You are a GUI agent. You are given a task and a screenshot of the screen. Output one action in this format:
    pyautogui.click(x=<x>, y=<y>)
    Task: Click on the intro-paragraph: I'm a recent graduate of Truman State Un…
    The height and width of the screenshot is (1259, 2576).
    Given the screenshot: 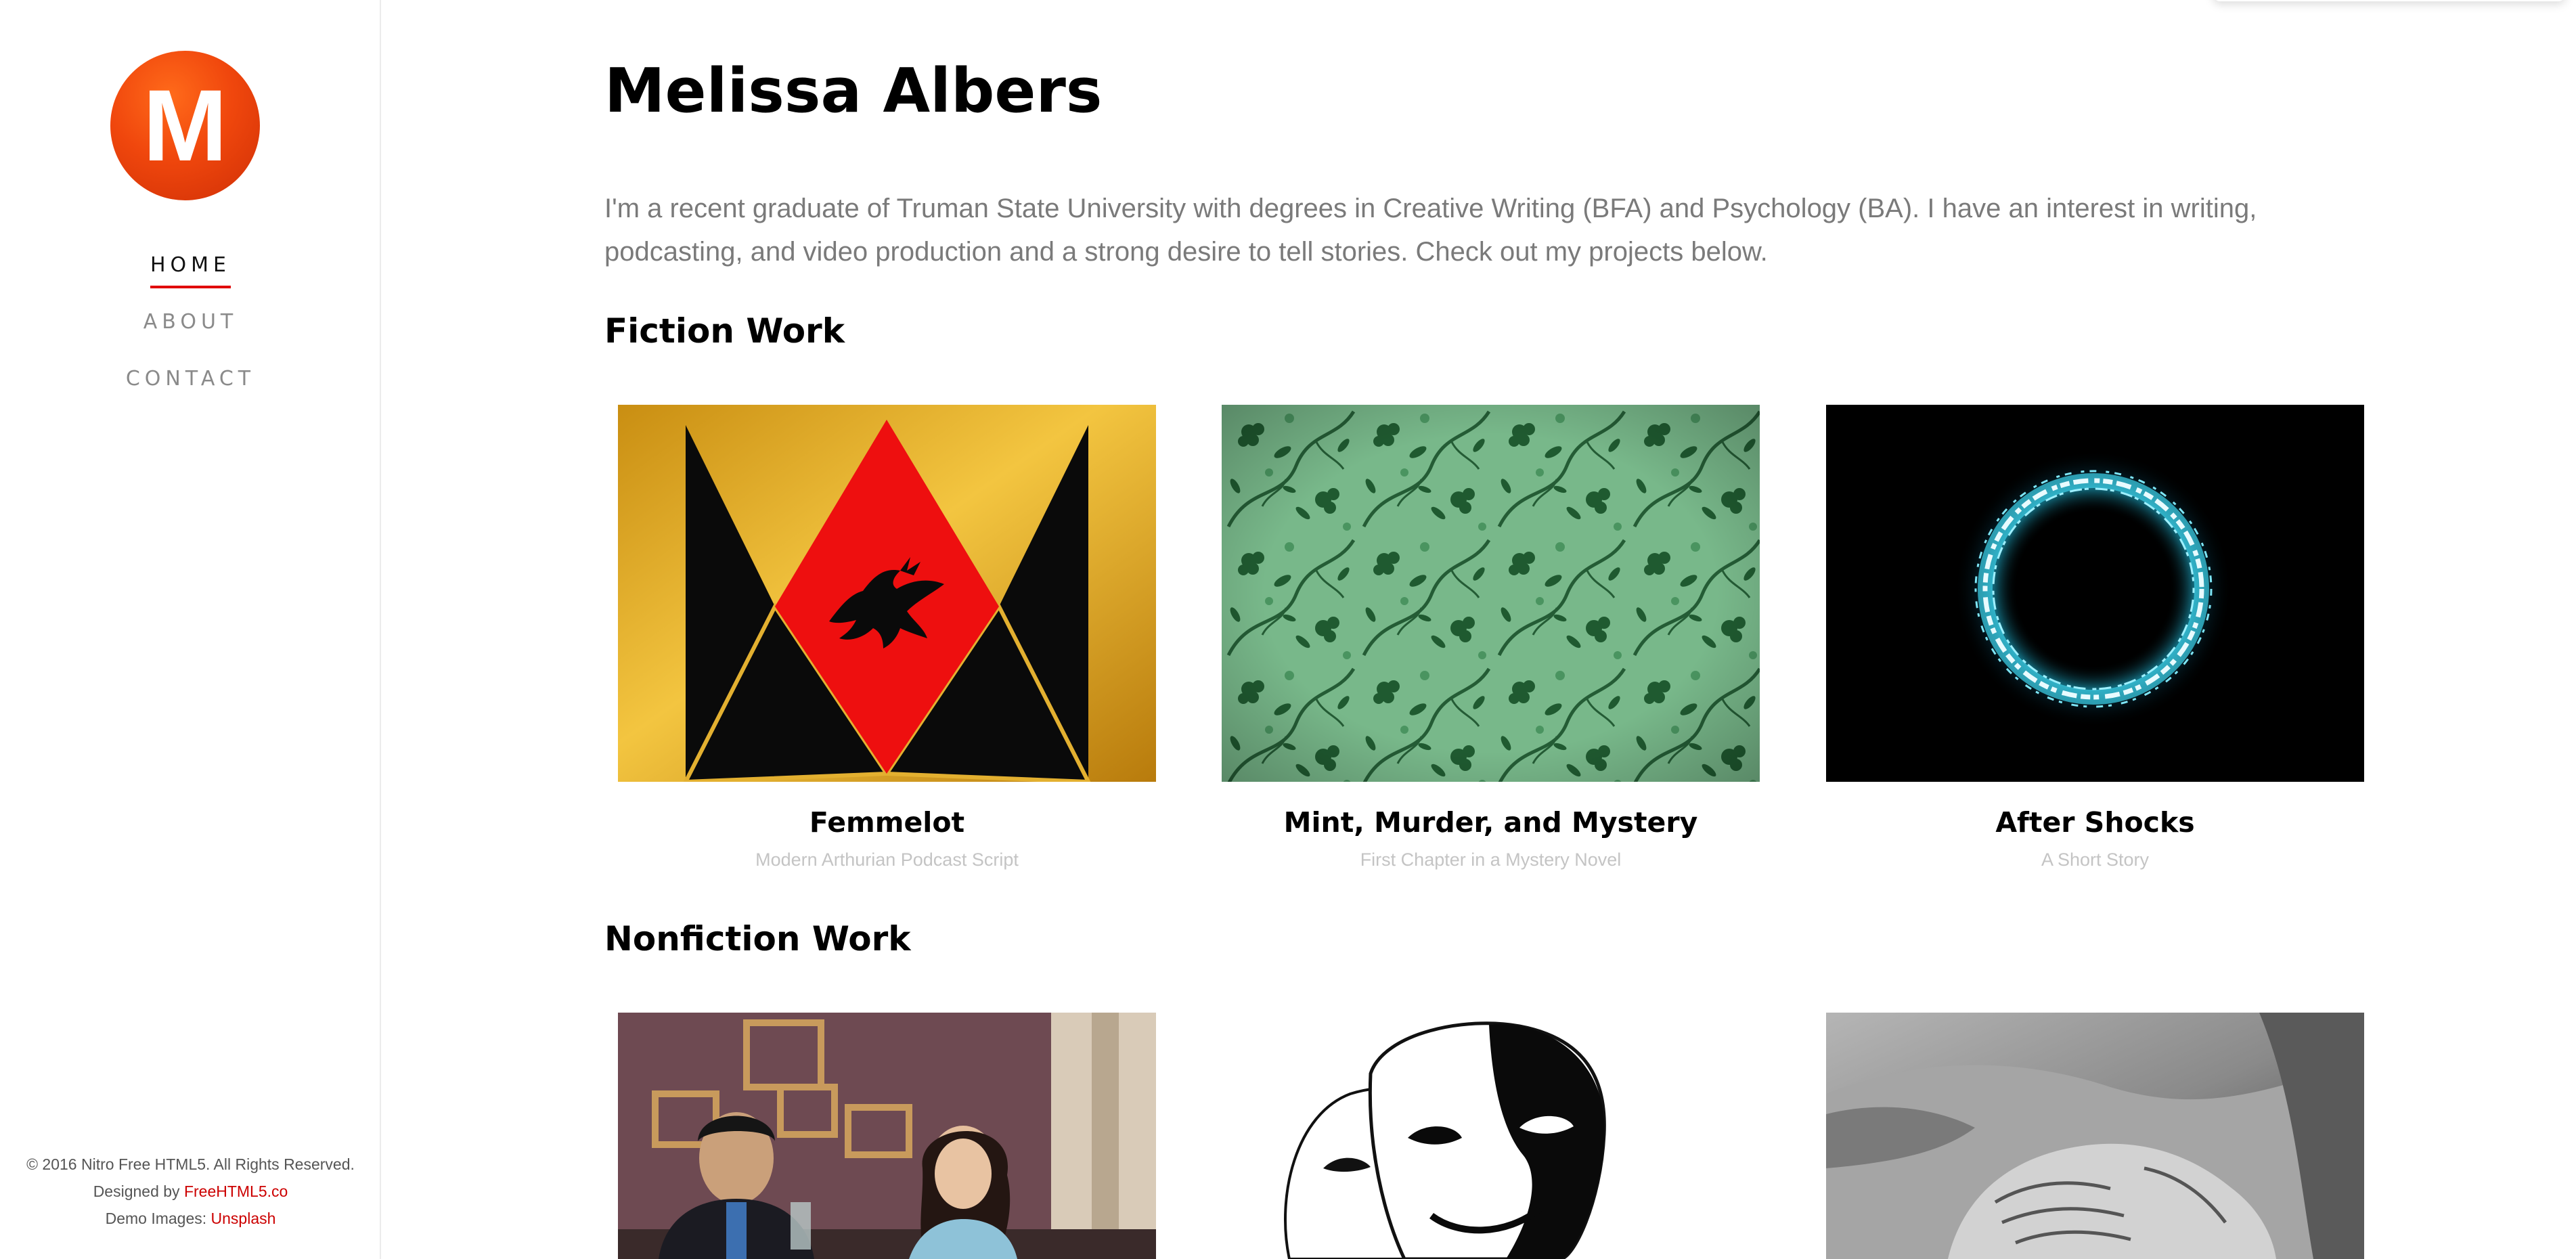 What is the action you would take?
    pyautogui.click(x=1430, y=230)
    